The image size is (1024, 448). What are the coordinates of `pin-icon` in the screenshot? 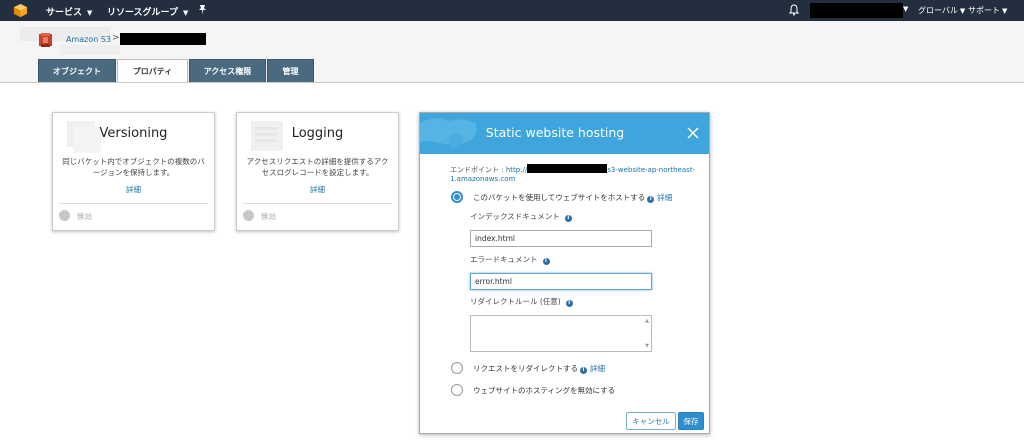 It's located at (202, 10).